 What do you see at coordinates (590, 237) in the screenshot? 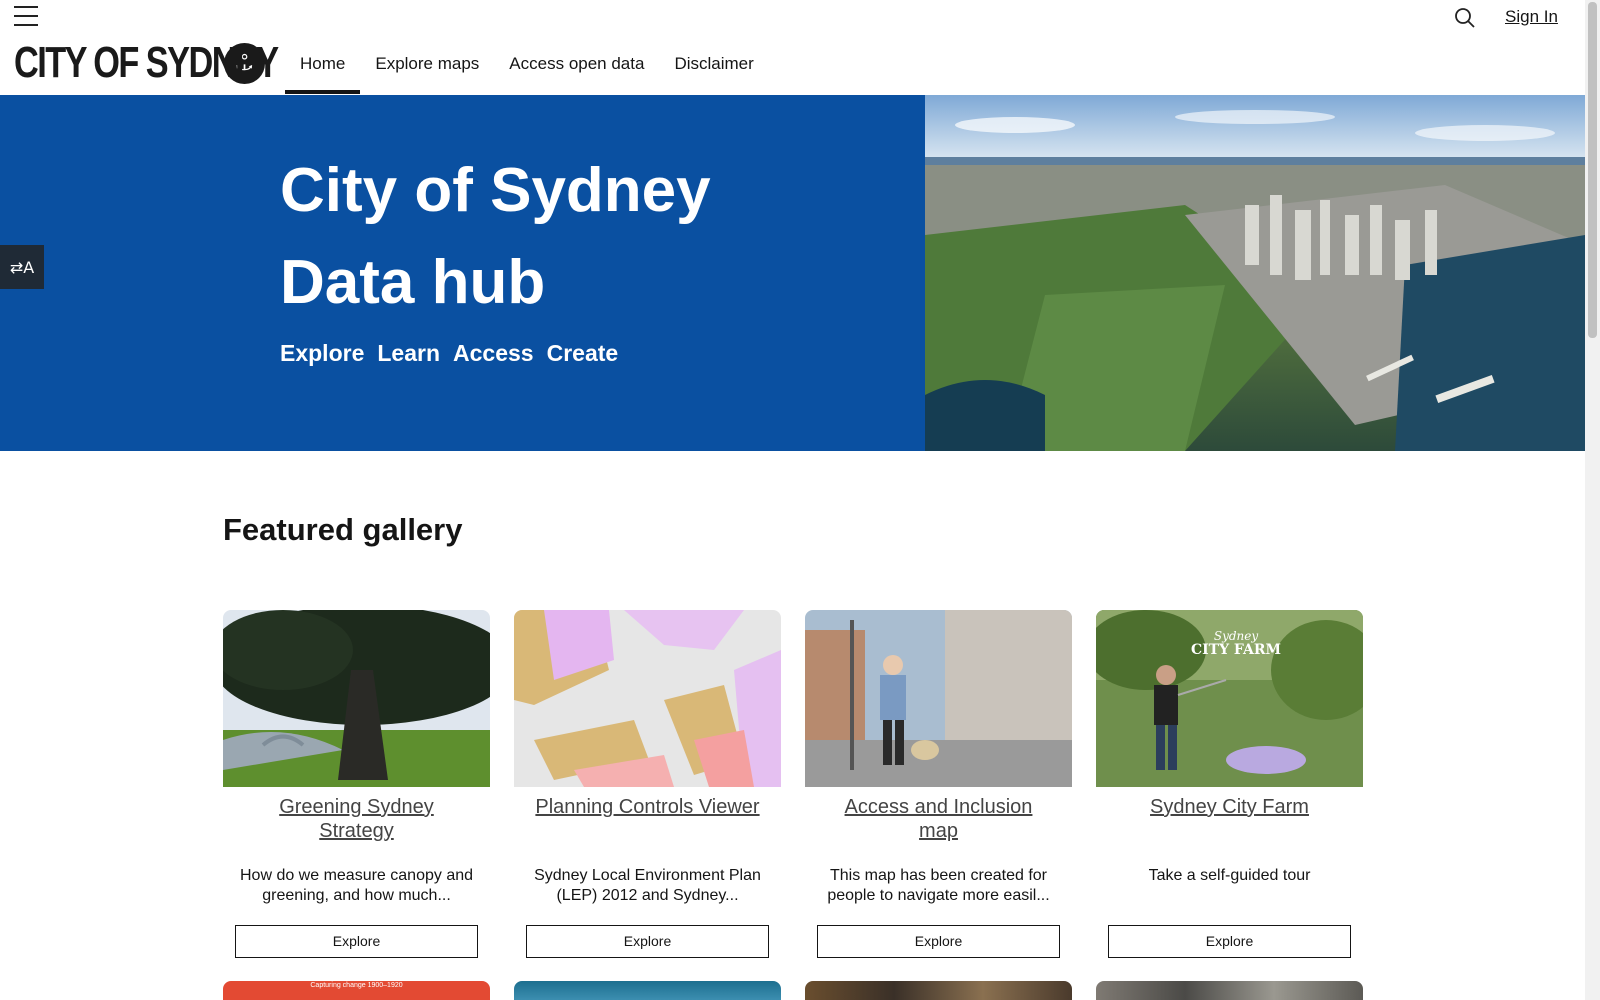
I see `hero-title: City of Sydney Data hub` at bounding box center [590, 237].